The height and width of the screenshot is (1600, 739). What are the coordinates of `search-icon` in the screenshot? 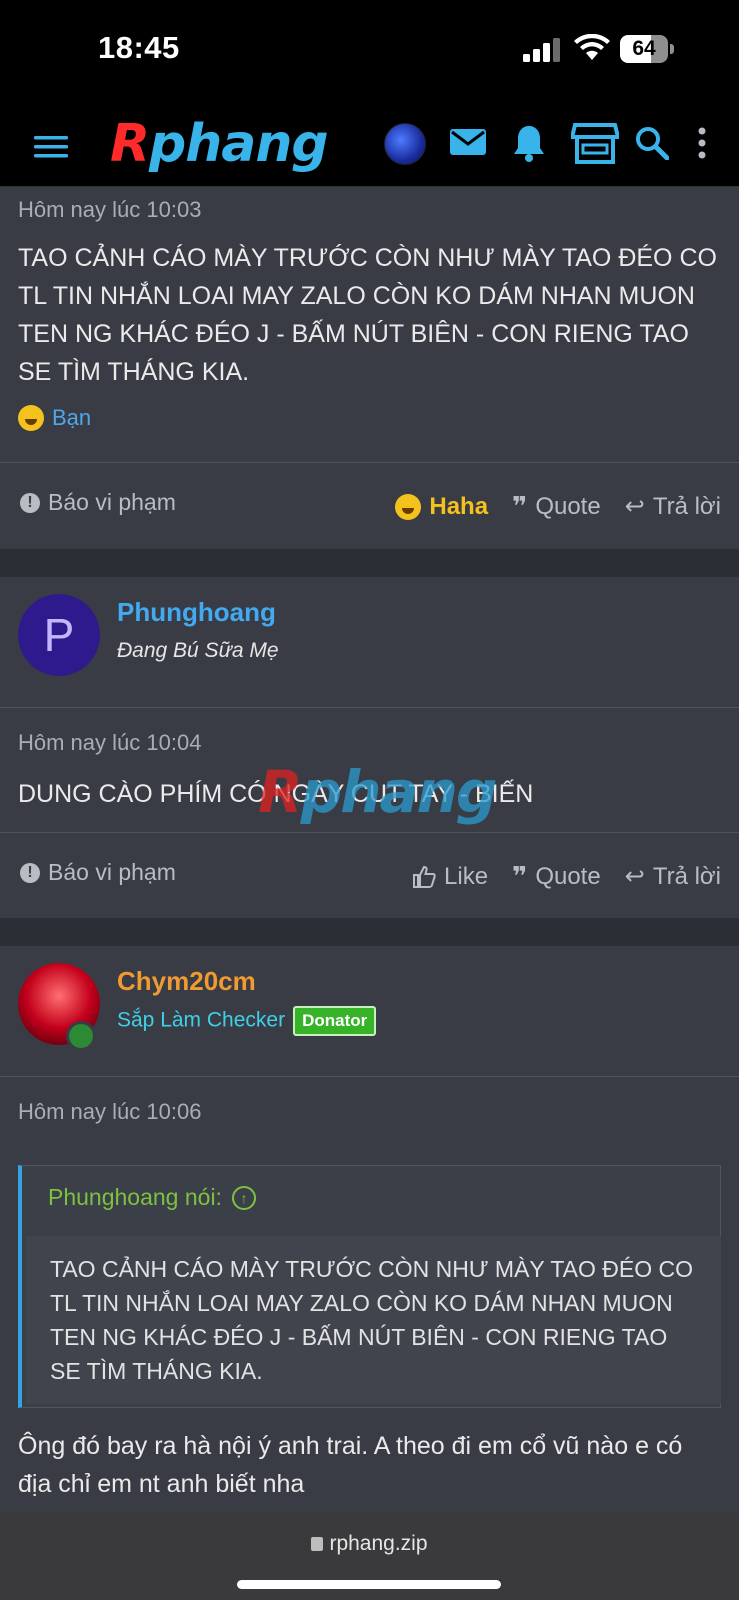 It's located at (652, 143).